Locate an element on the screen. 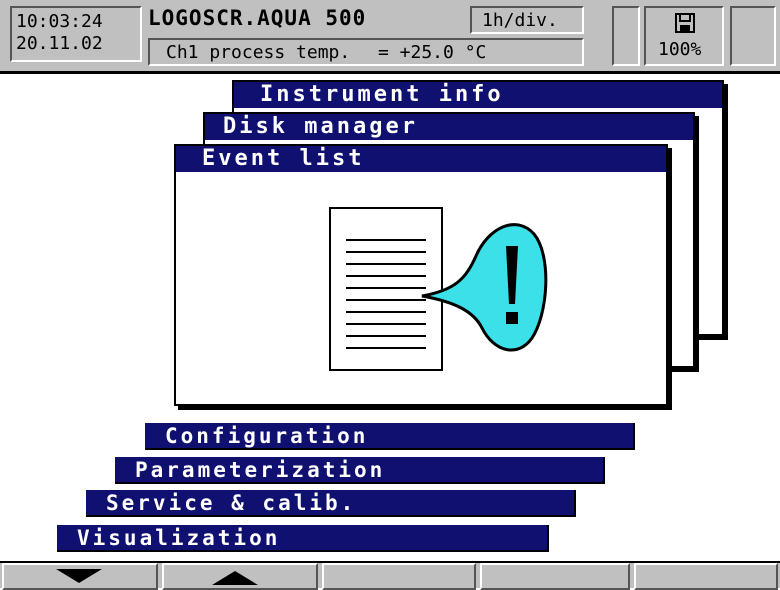 The image size is (780, 590). channel-value: = +25.0 °C is located at coordinates (432, 52).